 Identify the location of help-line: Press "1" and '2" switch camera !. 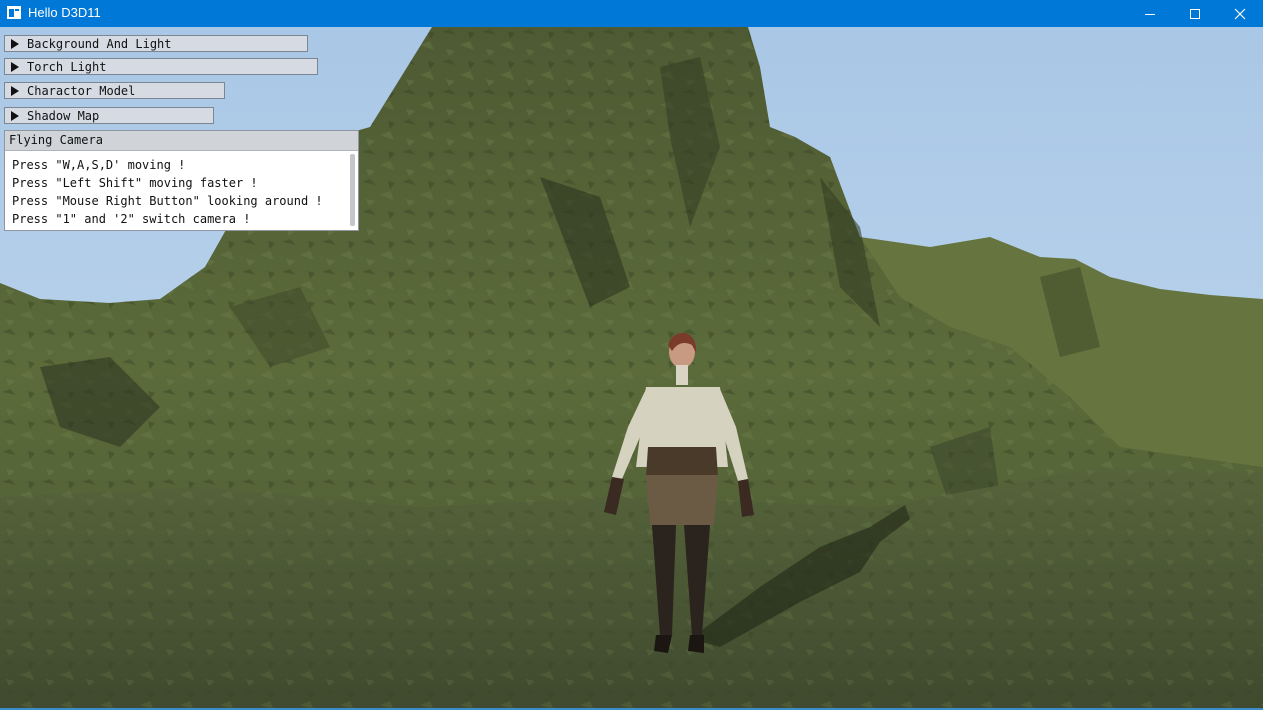
(131, 219).